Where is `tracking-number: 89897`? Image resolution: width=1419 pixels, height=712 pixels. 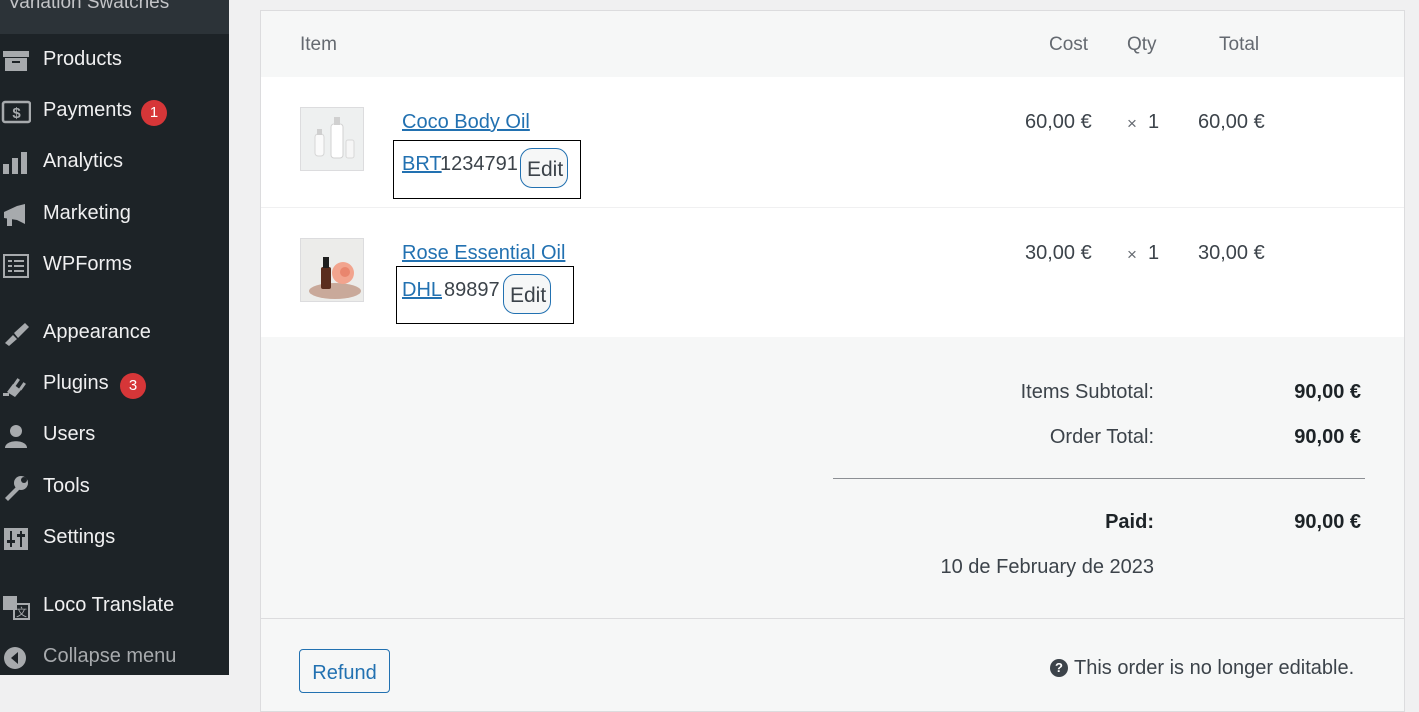
tracking-number: 89897 is located at coordinates (472, 290).